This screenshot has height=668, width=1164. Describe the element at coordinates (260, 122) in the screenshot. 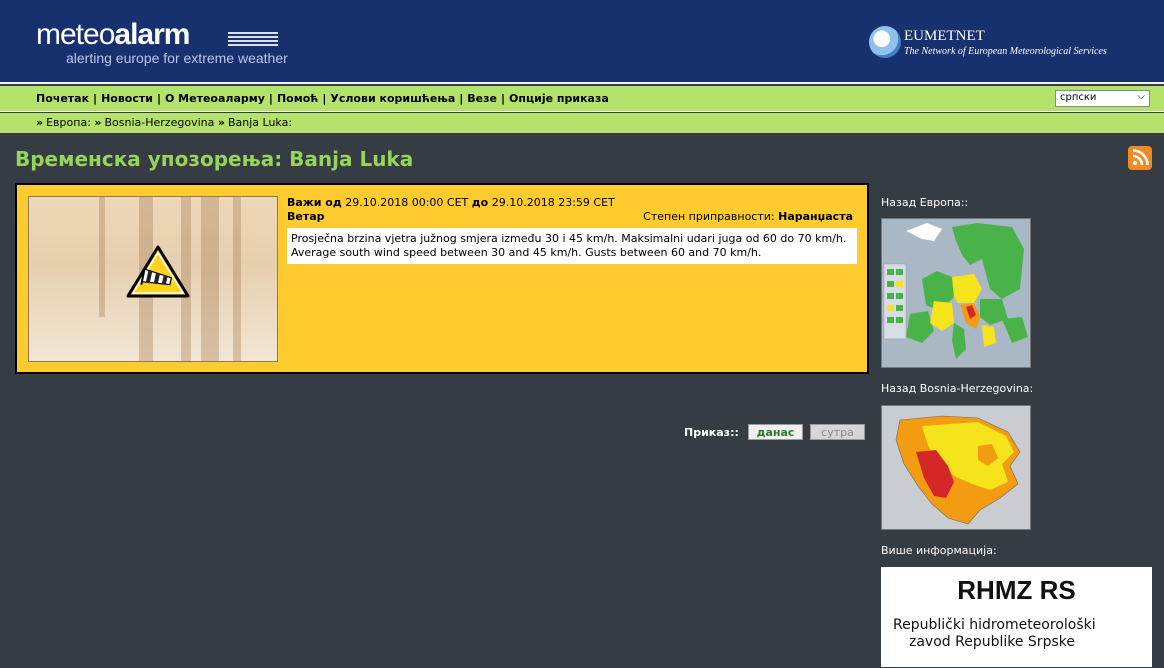

I see `breadcrumb-region: Banja Luka:` at that location.